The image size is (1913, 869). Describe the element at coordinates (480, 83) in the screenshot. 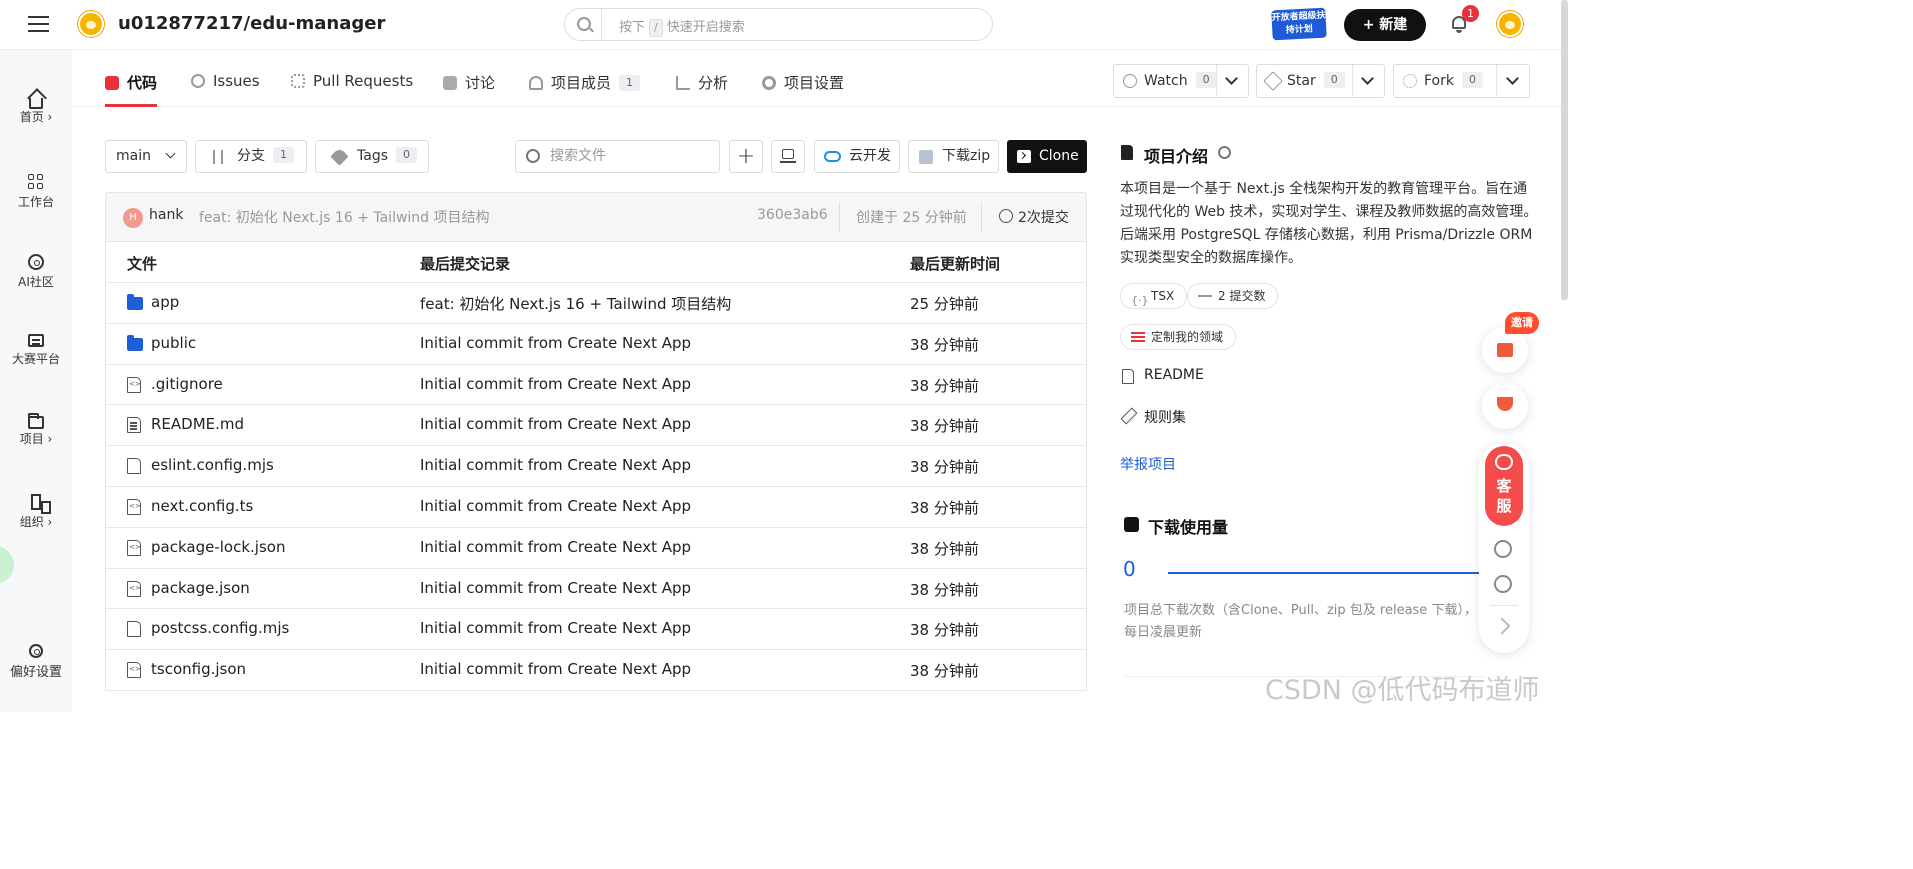

I see `tab-discussions-label: 讨论` at that location.